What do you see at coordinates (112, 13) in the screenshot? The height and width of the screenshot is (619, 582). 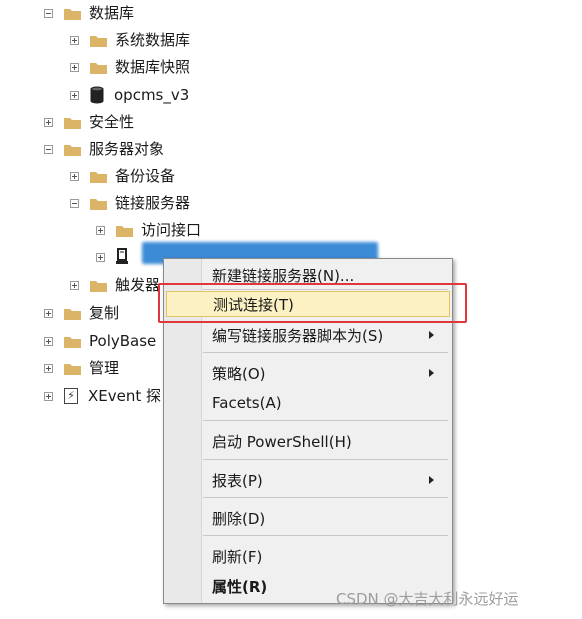 I see `tree-node-label: 数据库` at bounding box center [112, 13].